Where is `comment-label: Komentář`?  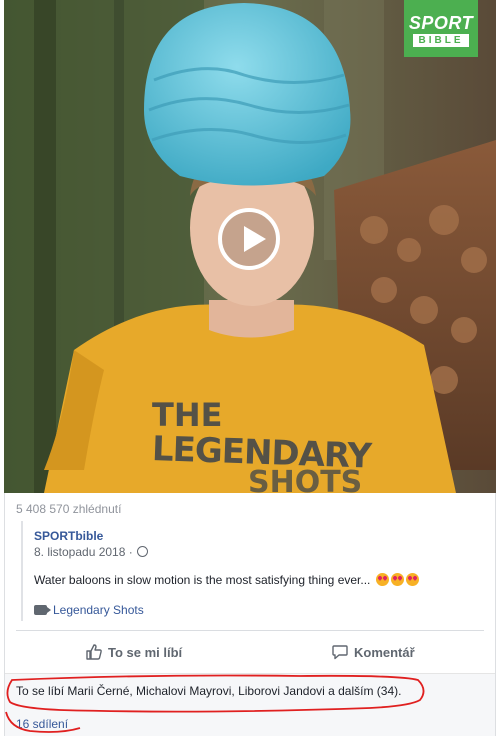
comment-label: Komentář is located at coordinates (384, 652).